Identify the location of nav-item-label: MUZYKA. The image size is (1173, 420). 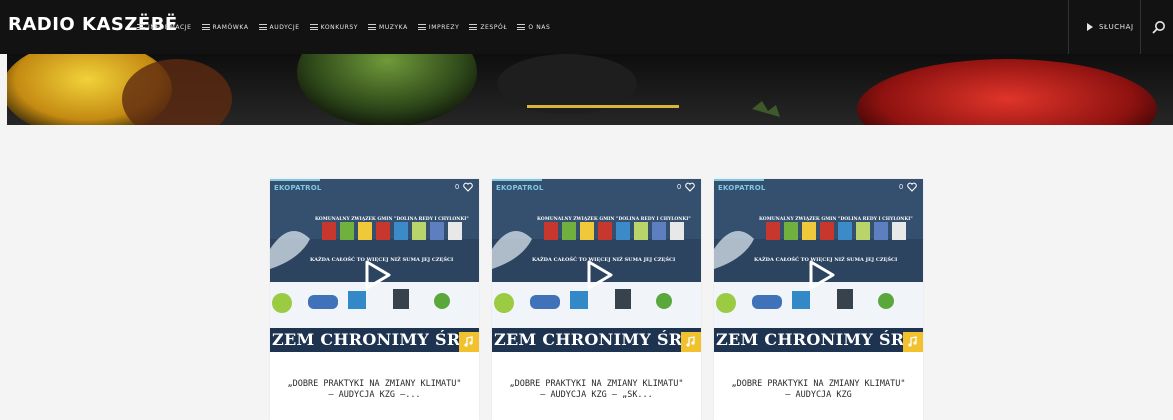
(393, 27).